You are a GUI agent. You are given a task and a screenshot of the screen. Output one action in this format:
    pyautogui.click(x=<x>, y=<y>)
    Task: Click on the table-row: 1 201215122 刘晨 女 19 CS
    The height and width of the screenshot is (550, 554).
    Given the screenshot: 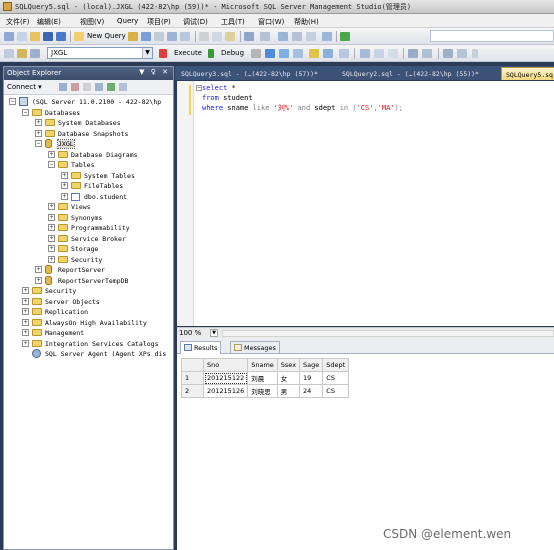 What is the action you would take?
    pyautogui.click(x=265, y=378)
    